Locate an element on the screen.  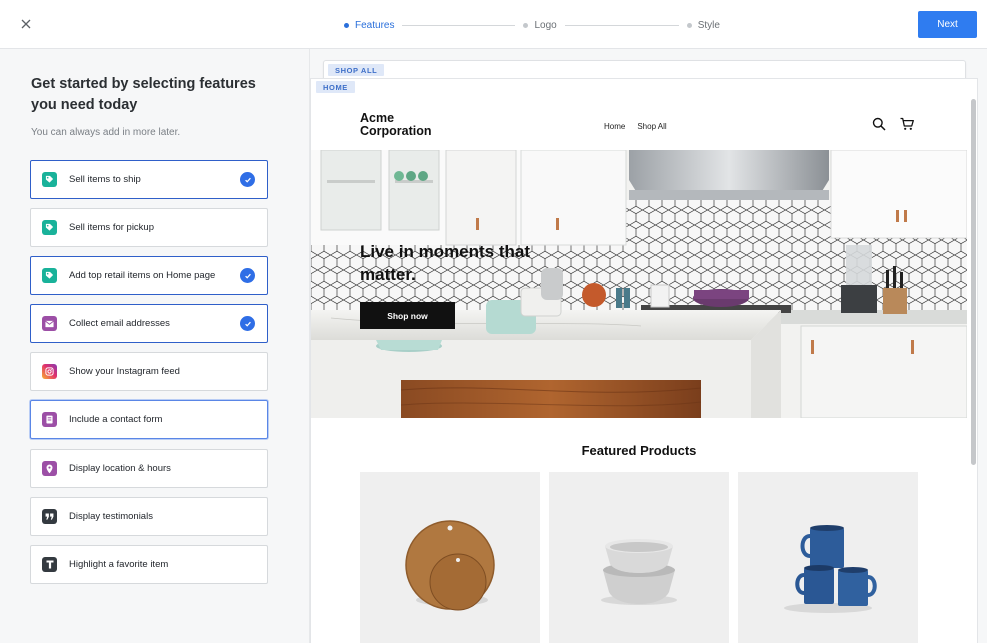
close-icon is located at coordinates (26, 24).